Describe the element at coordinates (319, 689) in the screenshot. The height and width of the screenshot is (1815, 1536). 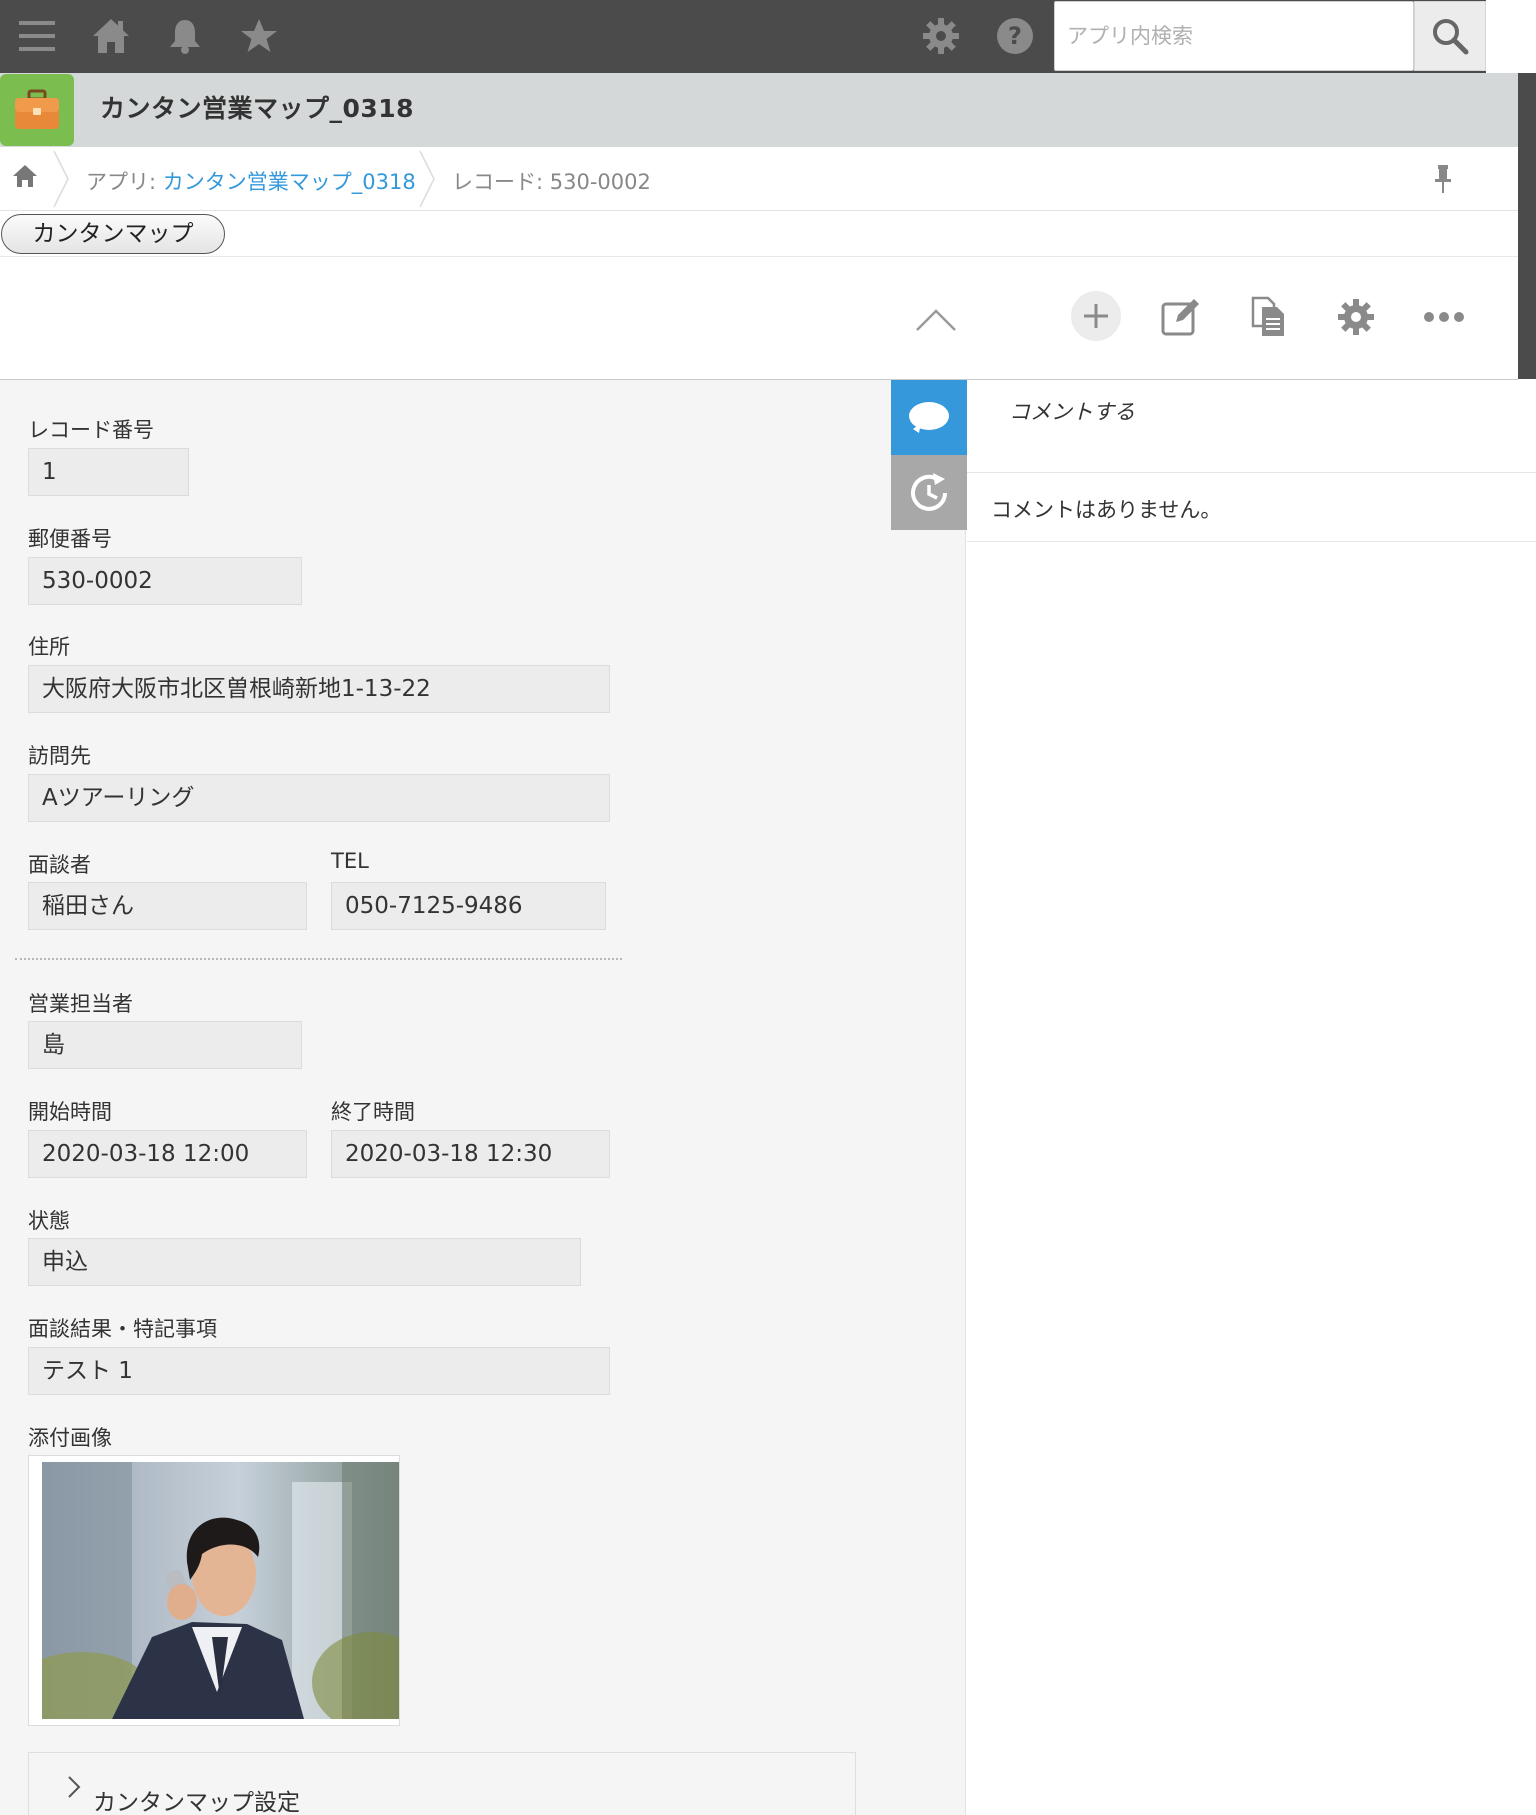
I see `address-value: 大阪府大阪市北区曽根崎新地1-13-22` at that location.